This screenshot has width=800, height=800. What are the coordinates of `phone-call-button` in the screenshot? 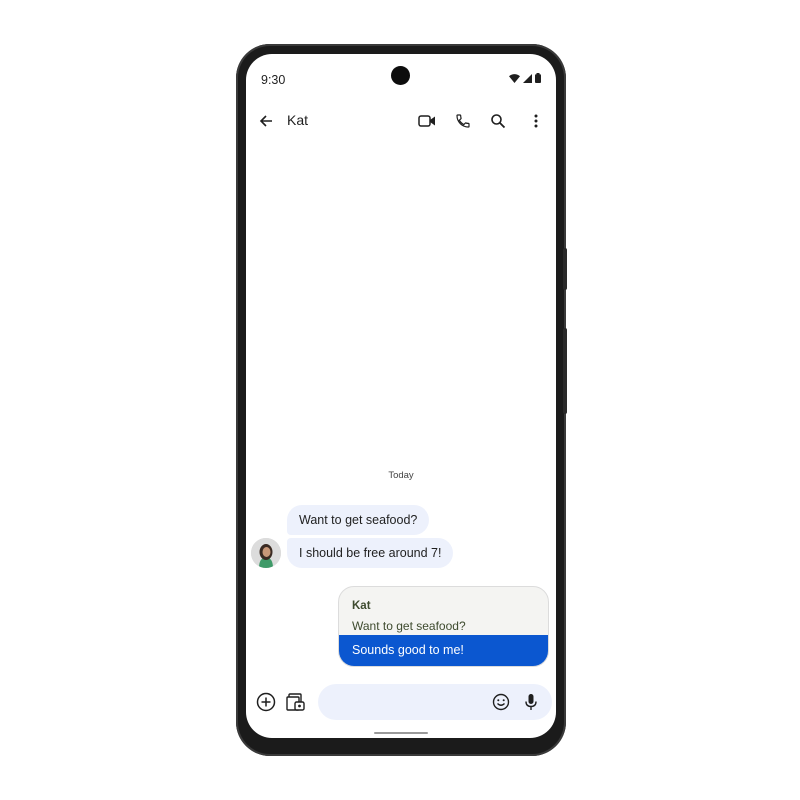 It's located at (463, 121).